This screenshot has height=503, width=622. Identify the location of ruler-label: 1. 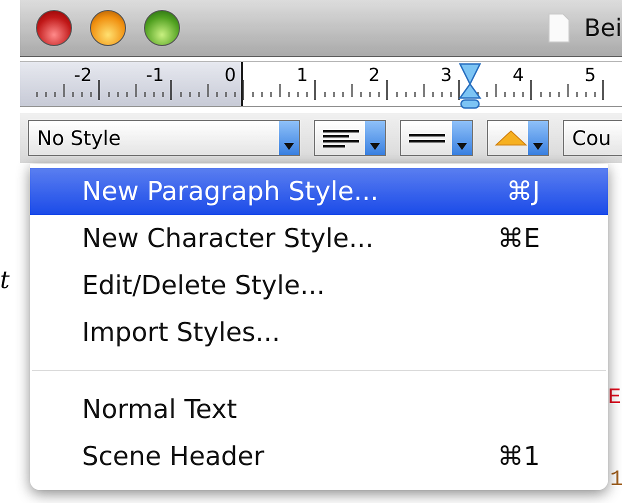
(302, 76).